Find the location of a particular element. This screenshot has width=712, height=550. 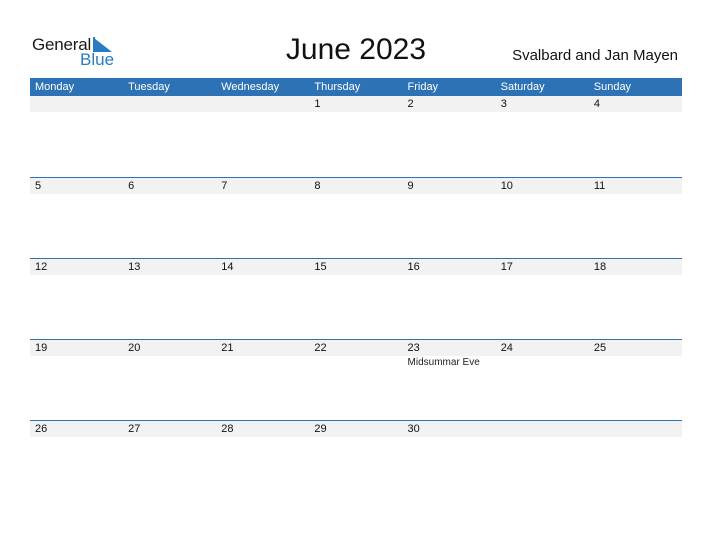

day-cell: 3 is located at coordinates (542, 136).